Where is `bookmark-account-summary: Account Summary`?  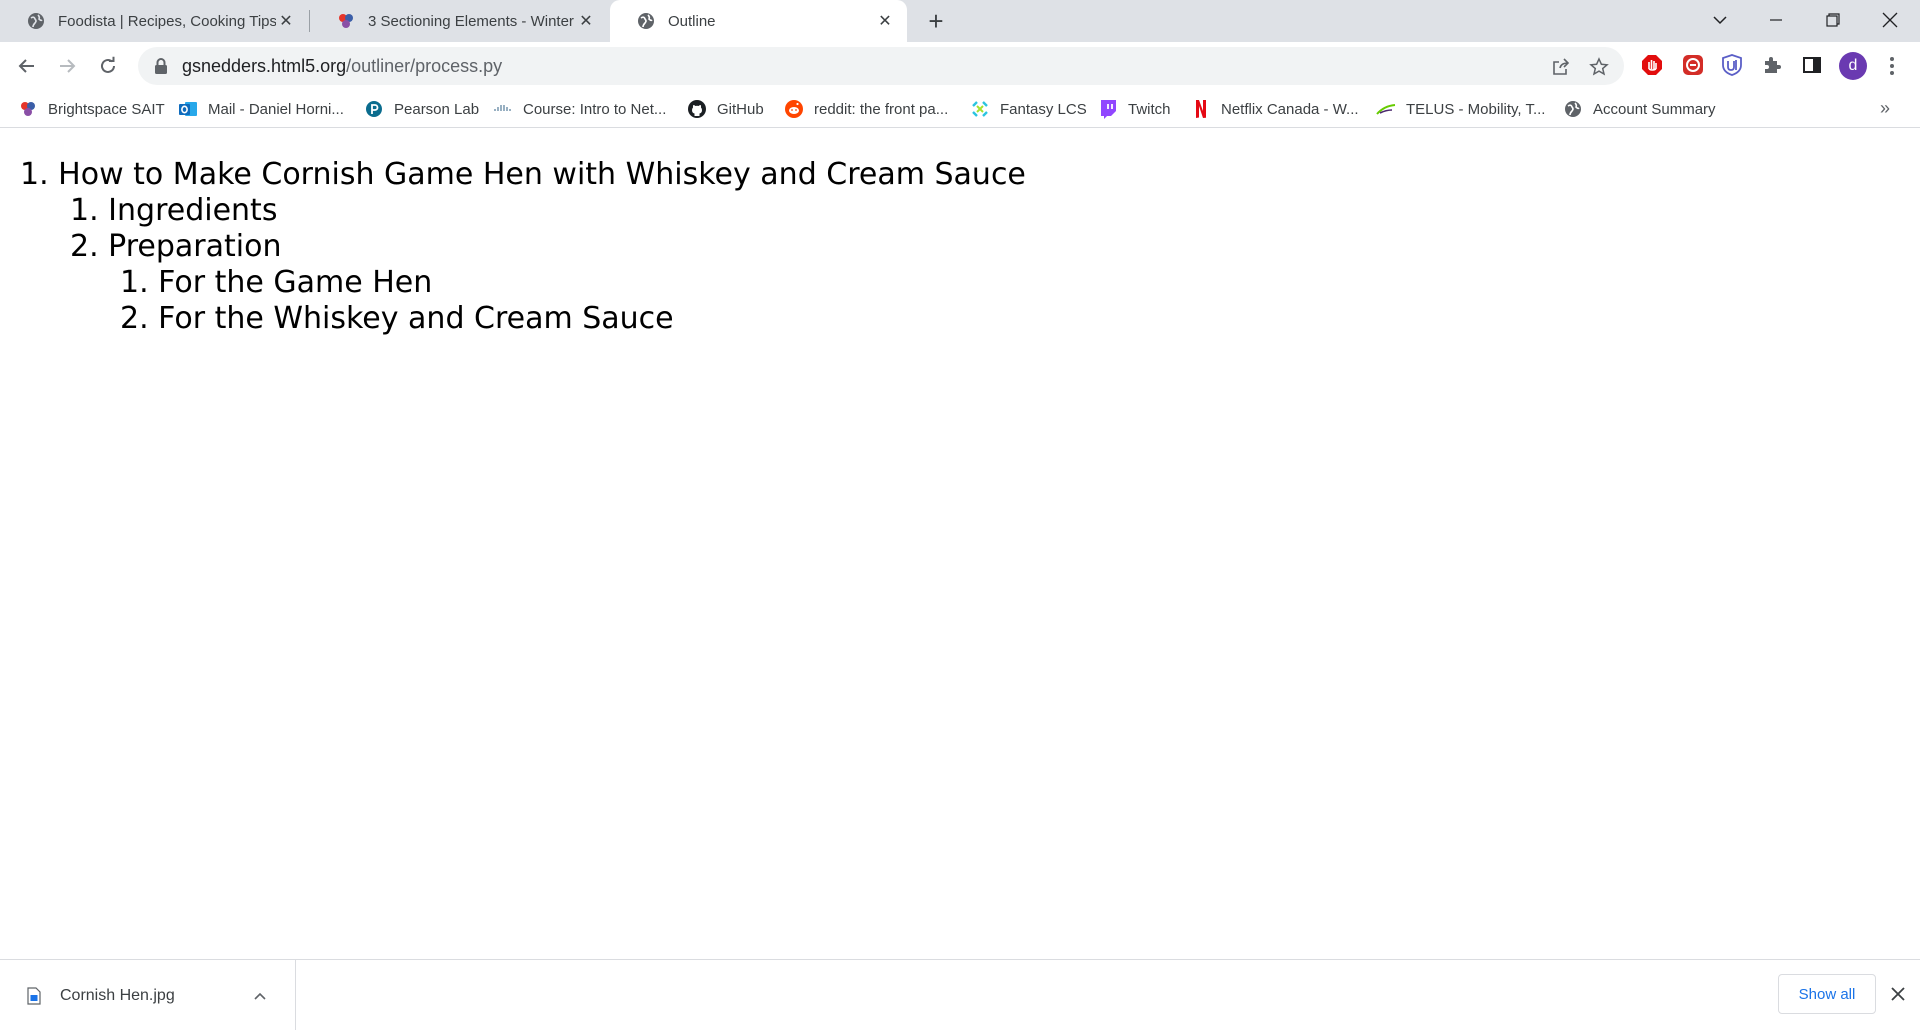 bookmark-account-summary: Account Summary is located at coordinates (1639, 109).